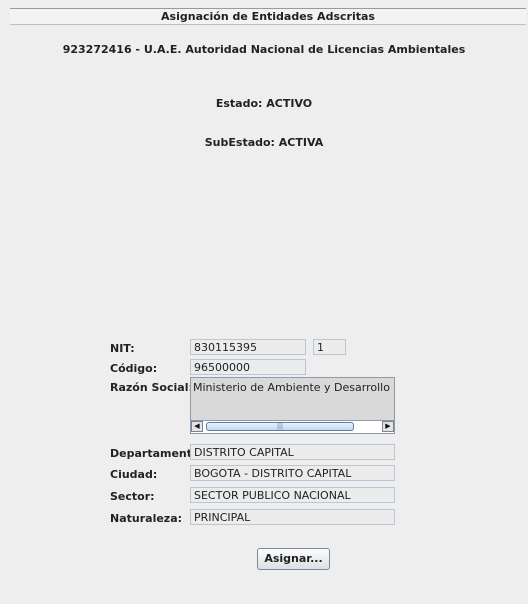  I want to click on naturaleza-field: PRINCIPAL, so click(292, 517).